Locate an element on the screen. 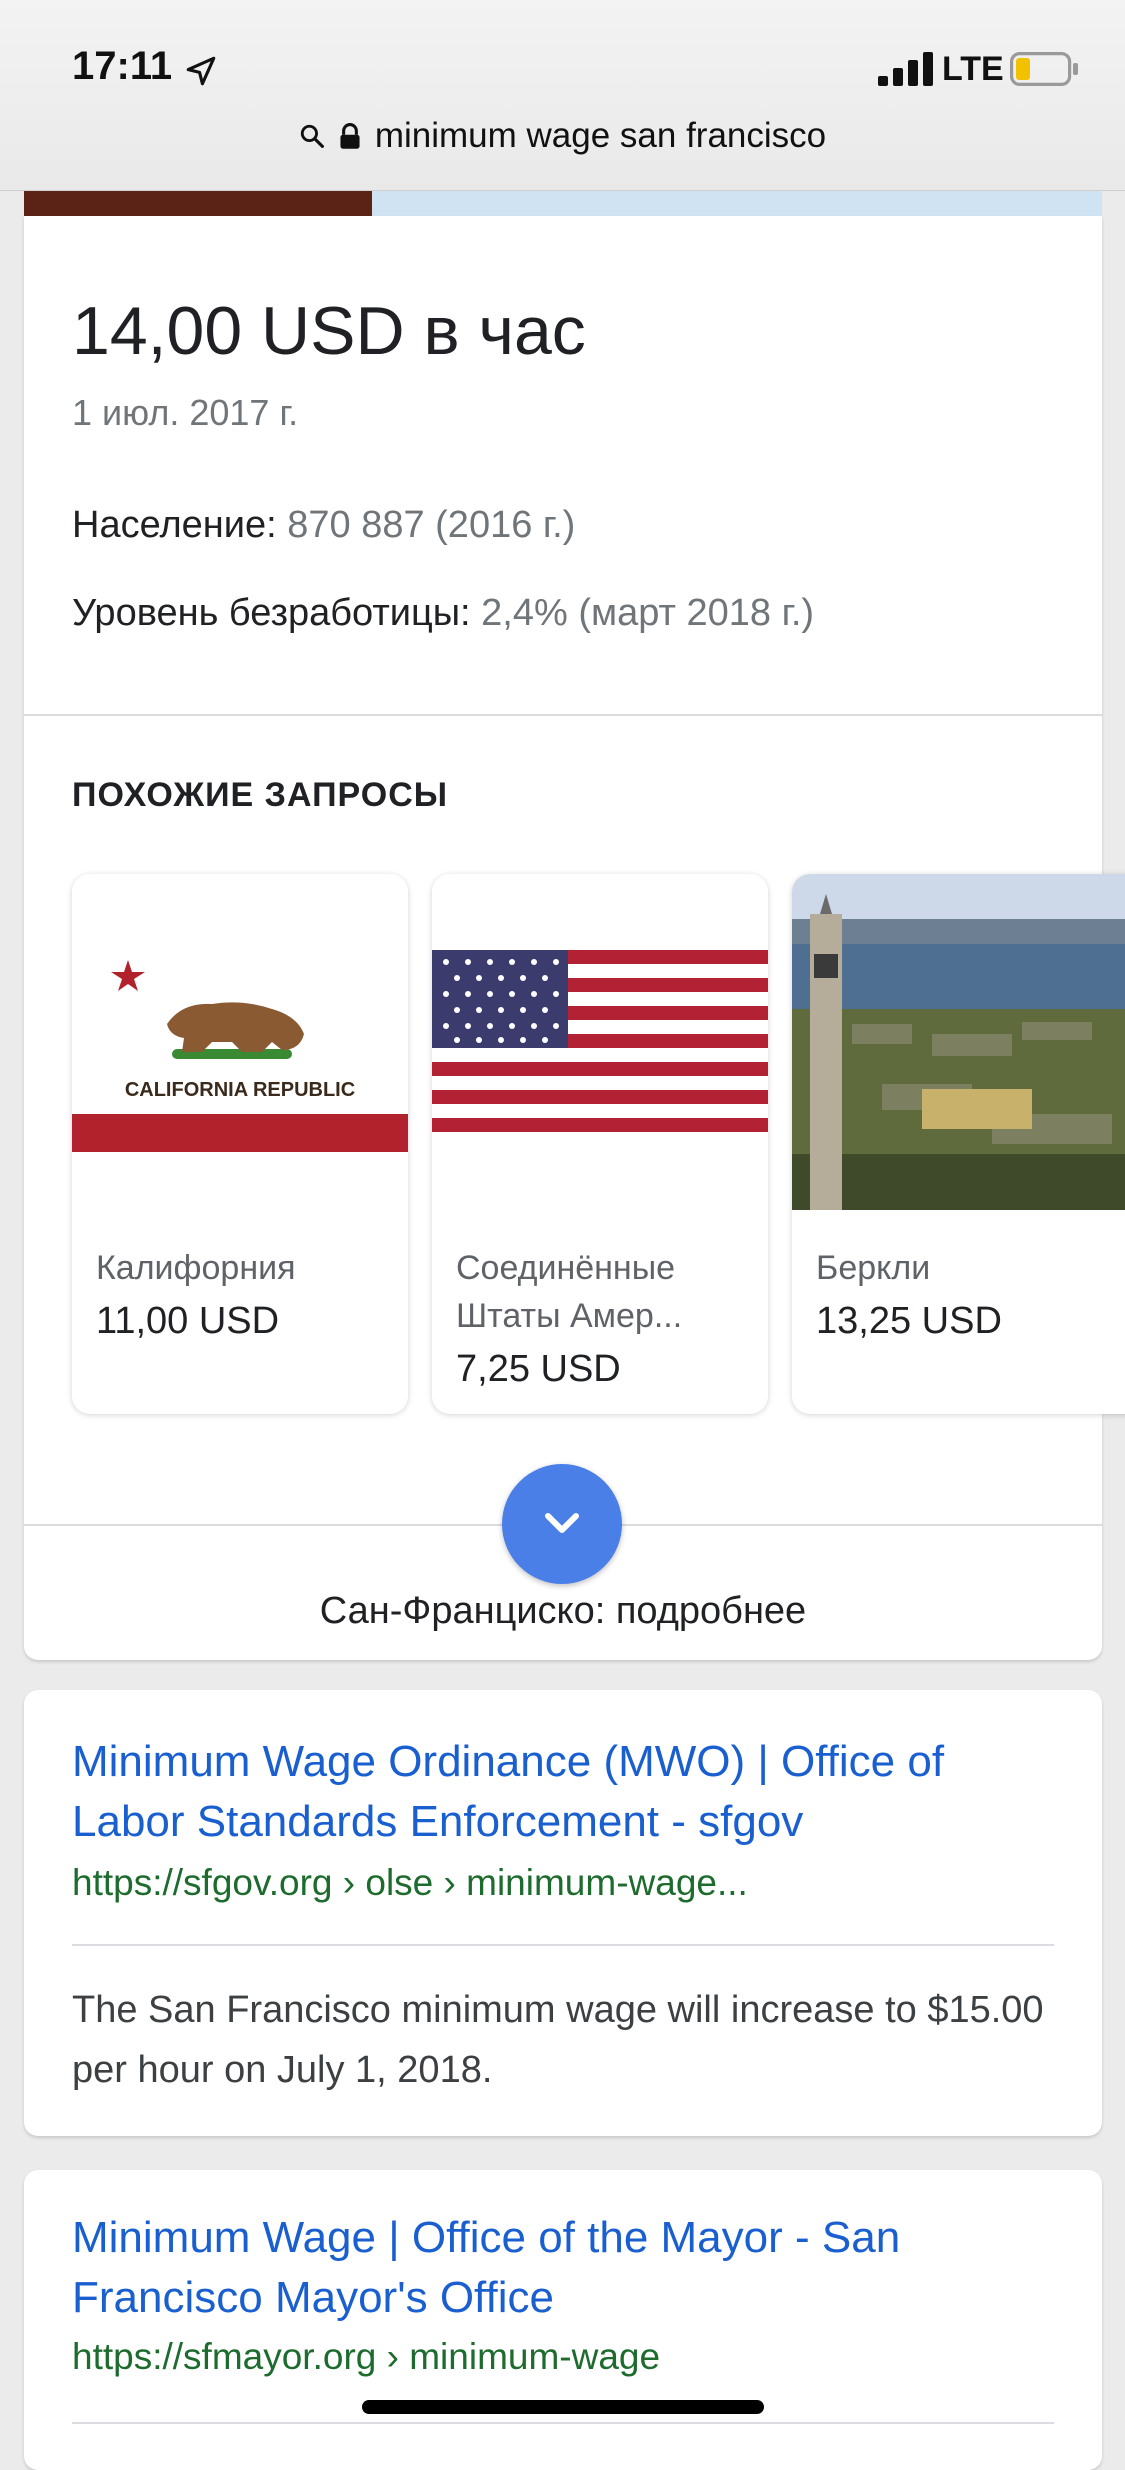  unemployment-fact: Уровень безработицы: 2,4% (март 2018 г.) is located at coordinates (443, 613).